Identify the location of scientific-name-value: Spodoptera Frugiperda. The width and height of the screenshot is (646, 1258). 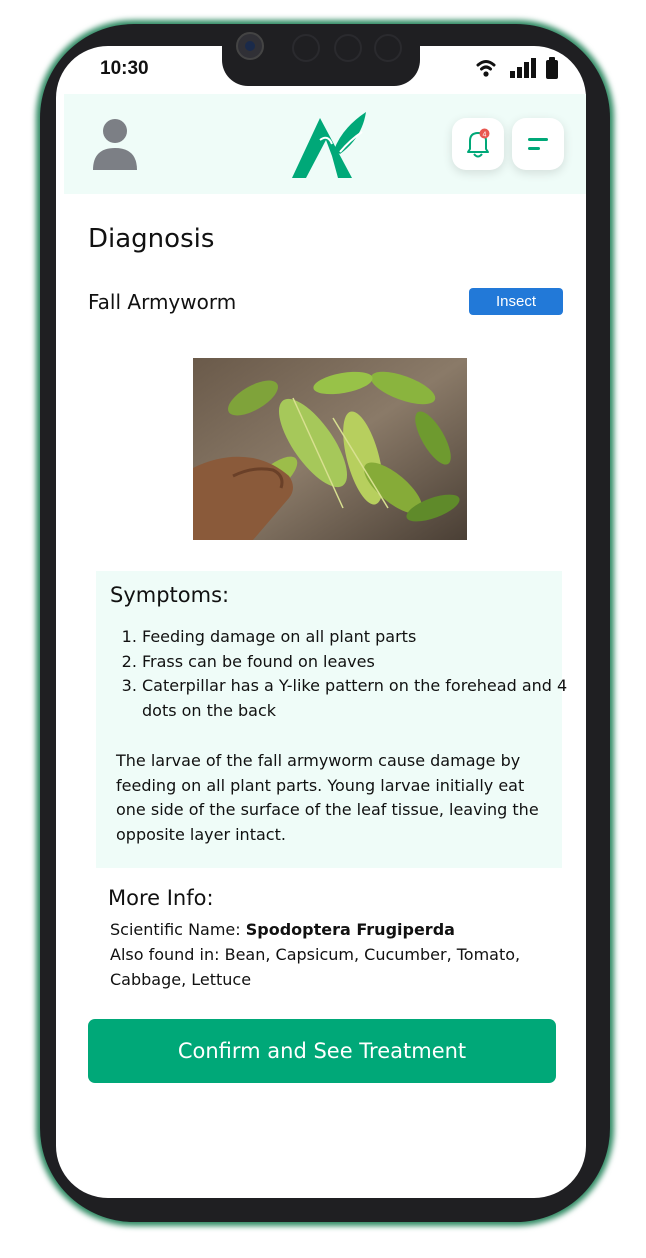
(350, 929).